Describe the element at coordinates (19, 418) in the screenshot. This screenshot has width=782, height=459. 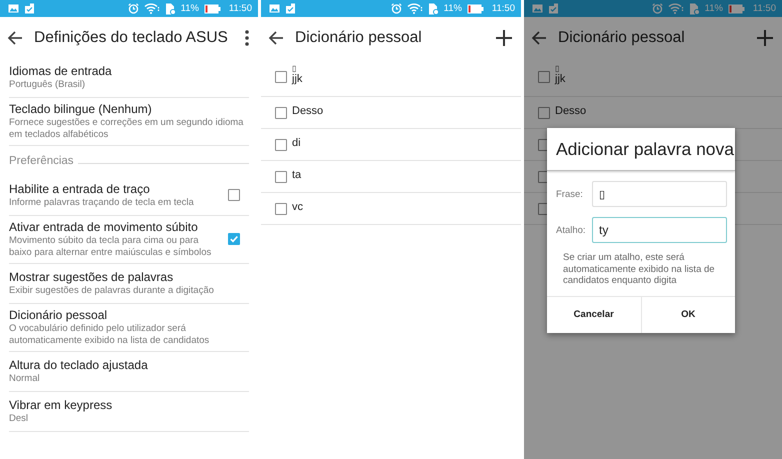
I see `item-summary: Desl` at that location.